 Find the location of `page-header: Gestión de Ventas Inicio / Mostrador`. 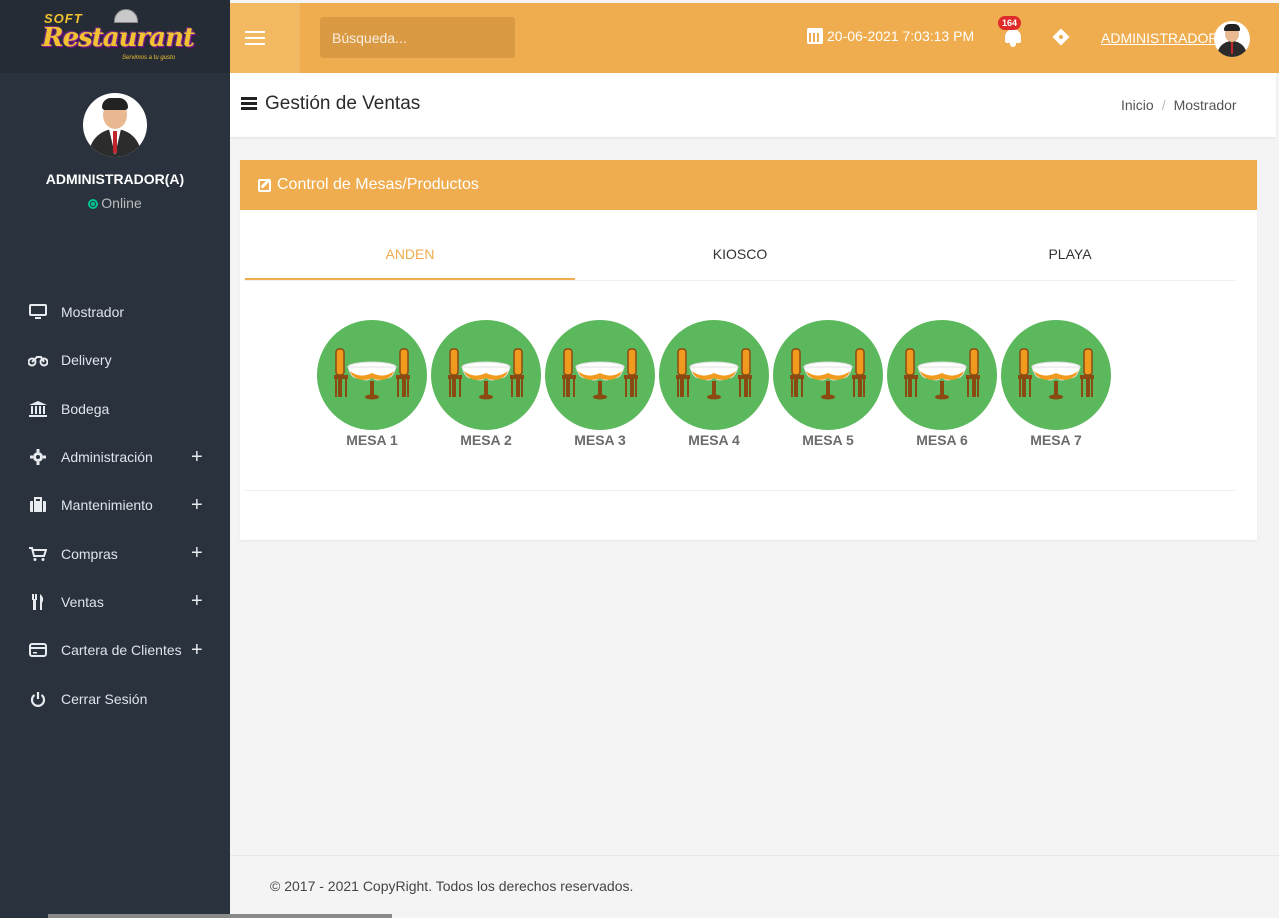

page-header: Gestión de Ventas Inicio / Mostrador is located at coordinates (753, 105).